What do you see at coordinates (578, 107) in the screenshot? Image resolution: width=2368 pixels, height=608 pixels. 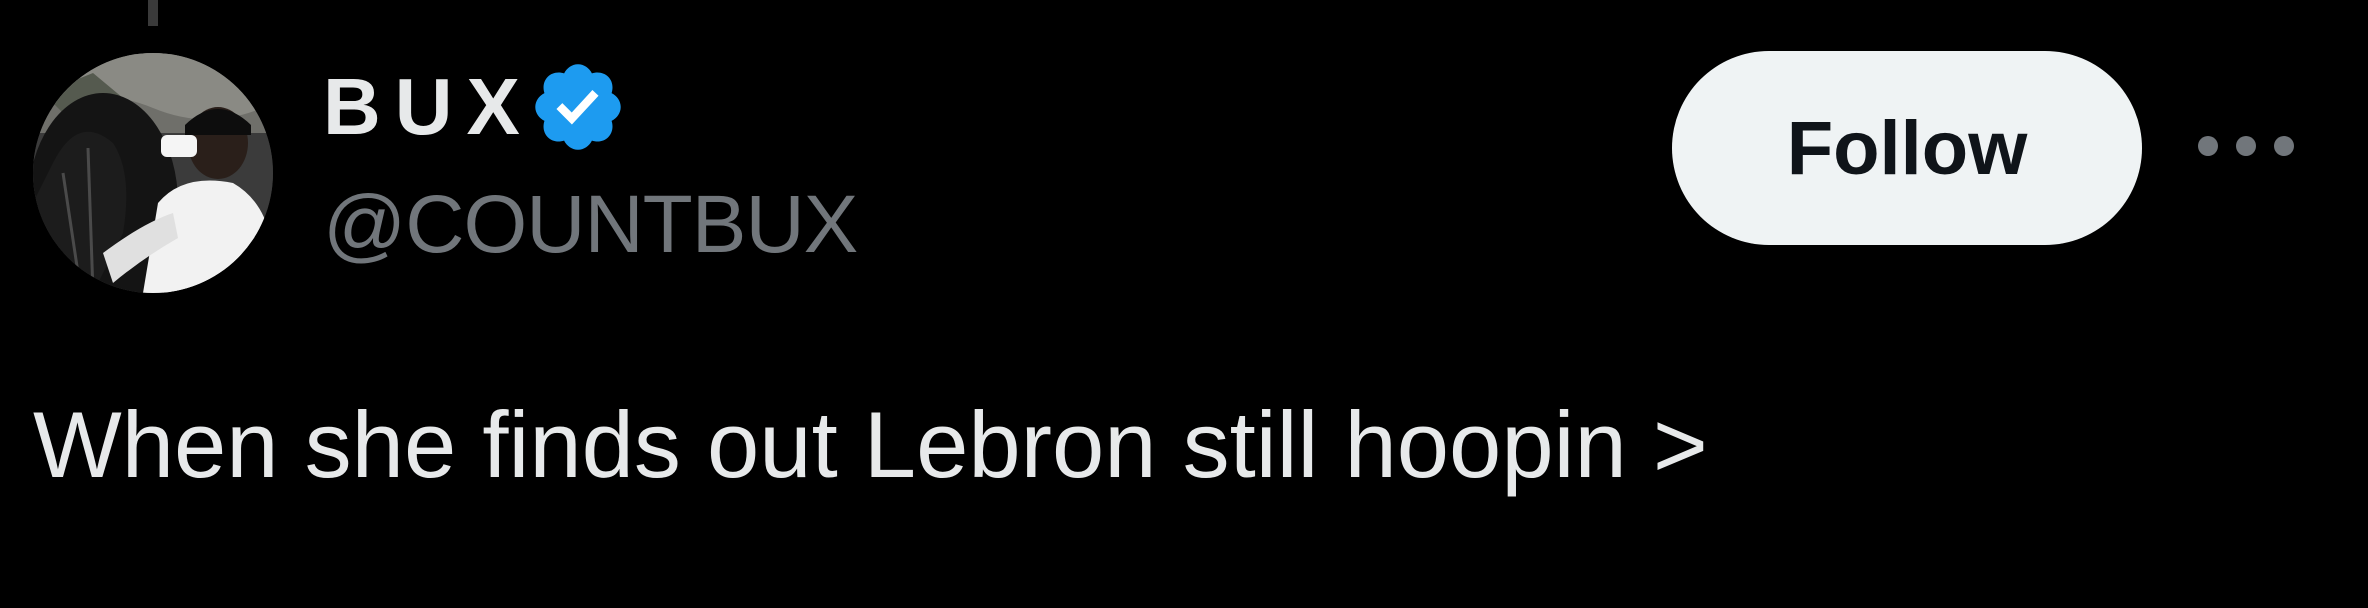 I see `verified-badge-icon` at bounding box center [578, 107].